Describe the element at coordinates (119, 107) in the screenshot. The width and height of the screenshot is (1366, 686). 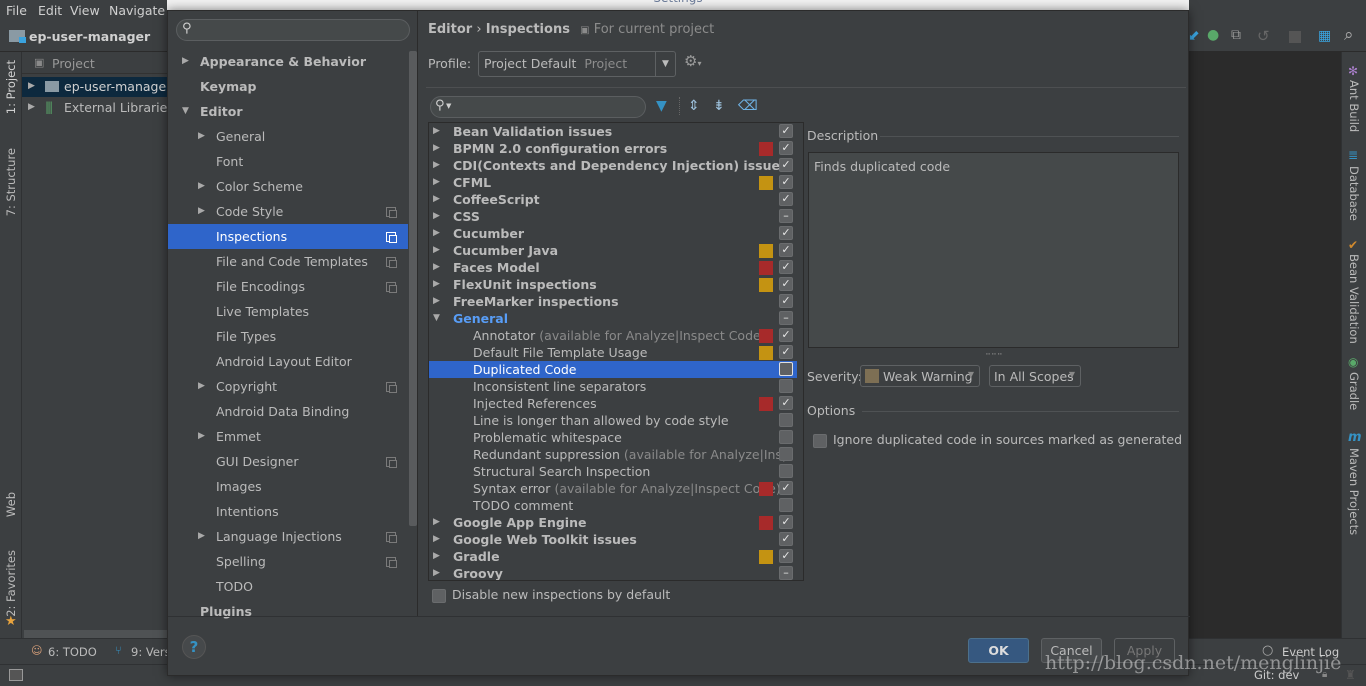
I see `project-tree-item: External Libraries` at that location.